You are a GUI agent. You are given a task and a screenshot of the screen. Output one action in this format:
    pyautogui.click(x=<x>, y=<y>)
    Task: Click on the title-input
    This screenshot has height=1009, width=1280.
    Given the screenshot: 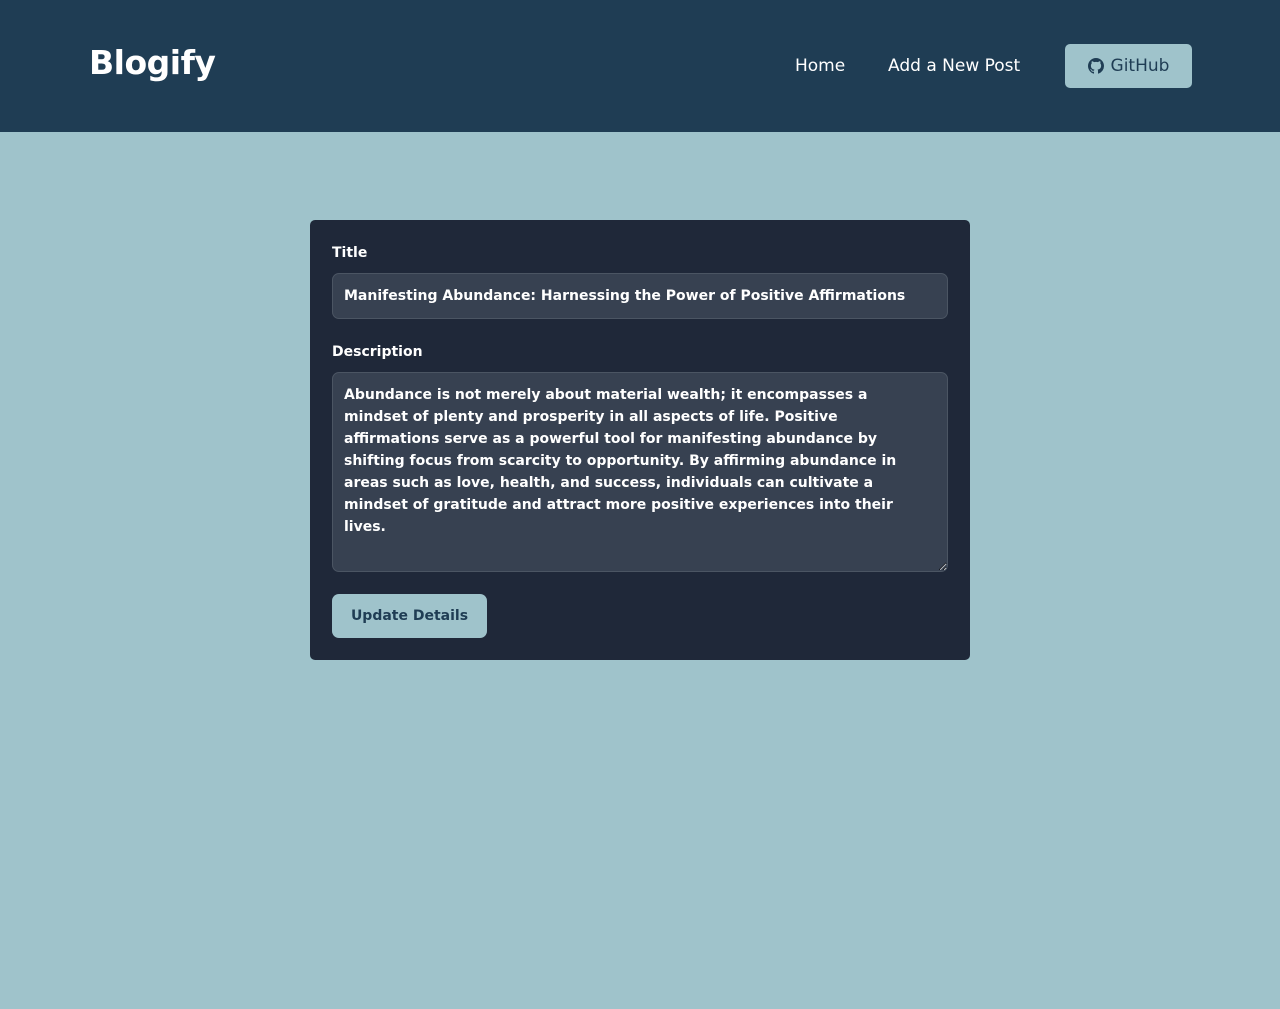 What is the action you would take?
    pyautogui.click(x=640, y=296)
    